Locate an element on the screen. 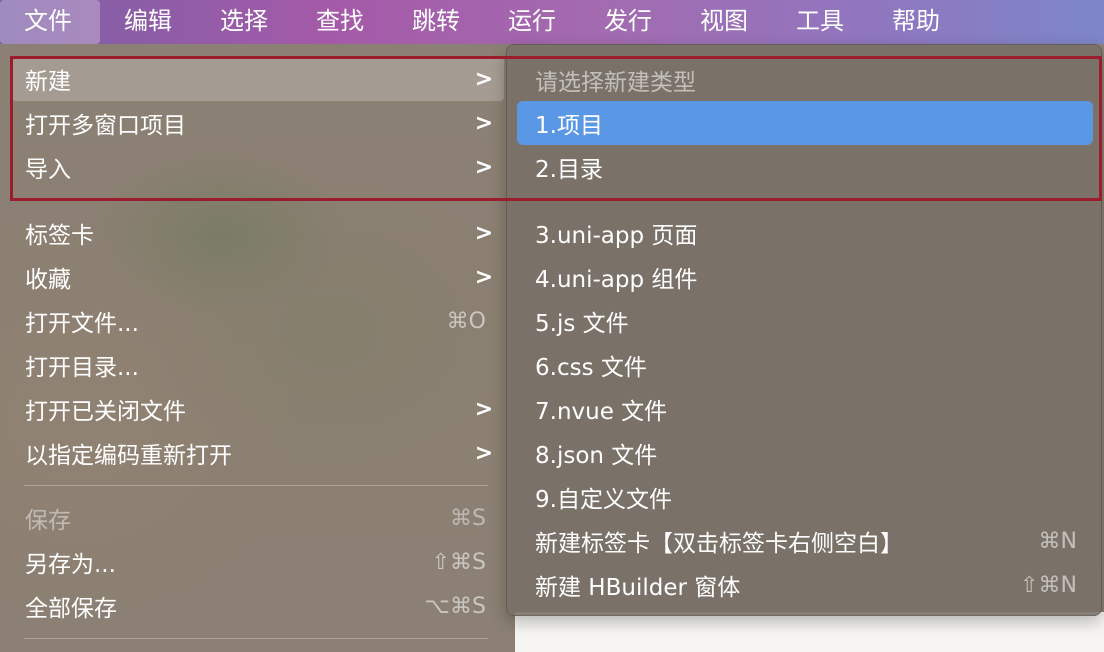 This screenshot has height=652, width=1104. menu-bar: 文件 编辑 选择 查找 跳转 运行 发行 视图 工具 帮助 is located at coordinates (552, 22).